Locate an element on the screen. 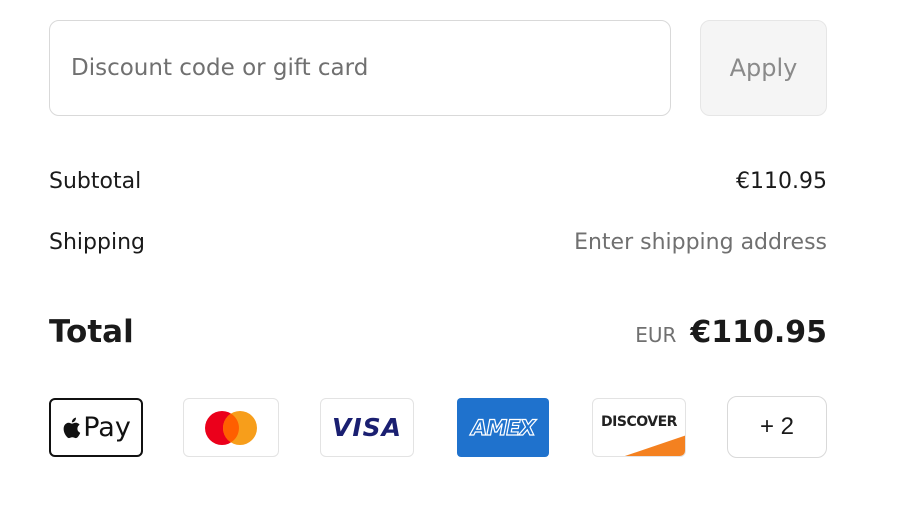 Image resolution: width=900 pixels, height=505 pixels. total-value: €110.95 is located at coordinates (758, 332).